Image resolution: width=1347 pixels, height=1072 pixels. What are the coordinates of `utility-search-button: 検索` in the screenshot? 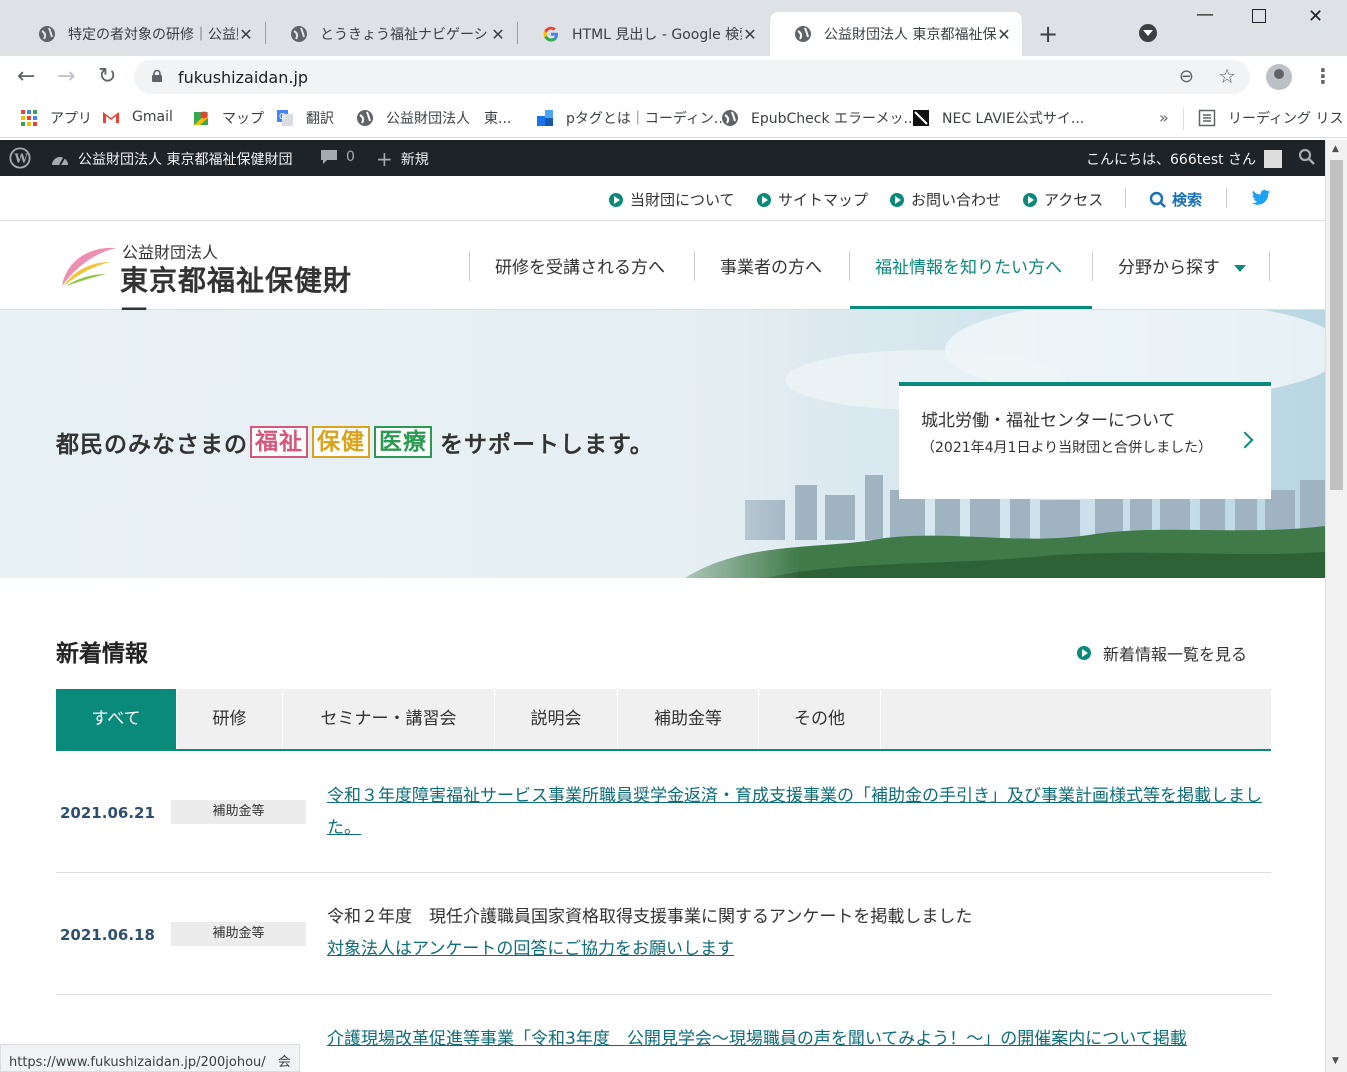 It's located at (1175, 199).